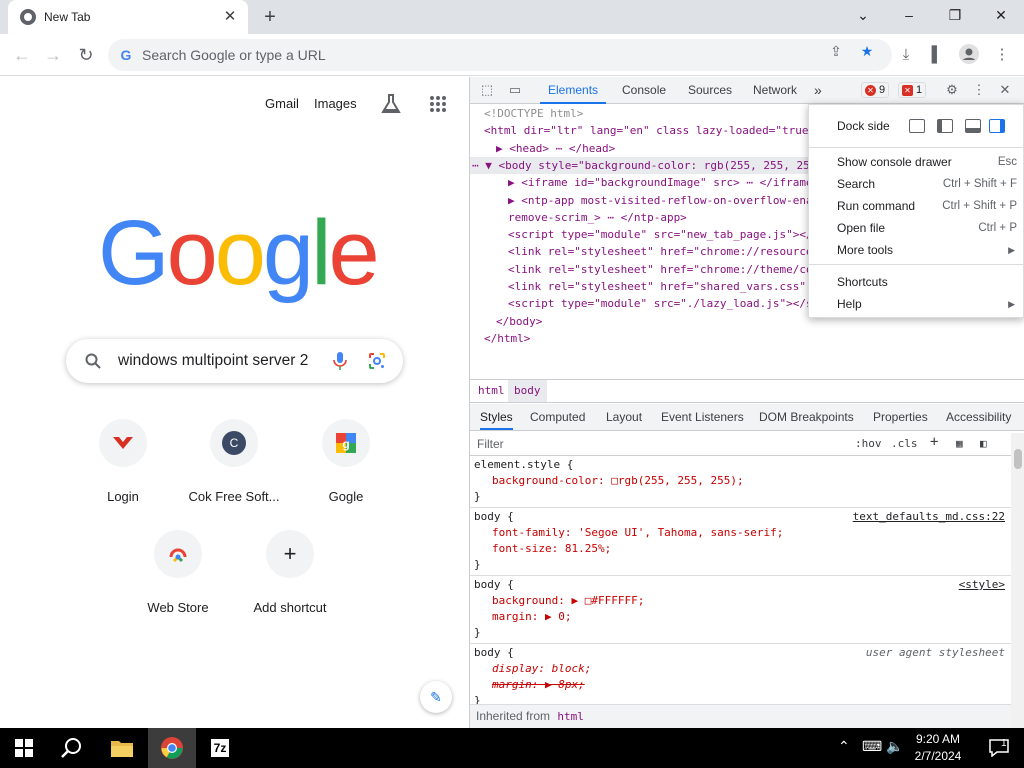  Describe the element at coordinates (747, 338) in the screenshot. I see `dom-node-line: </html>` at that location.